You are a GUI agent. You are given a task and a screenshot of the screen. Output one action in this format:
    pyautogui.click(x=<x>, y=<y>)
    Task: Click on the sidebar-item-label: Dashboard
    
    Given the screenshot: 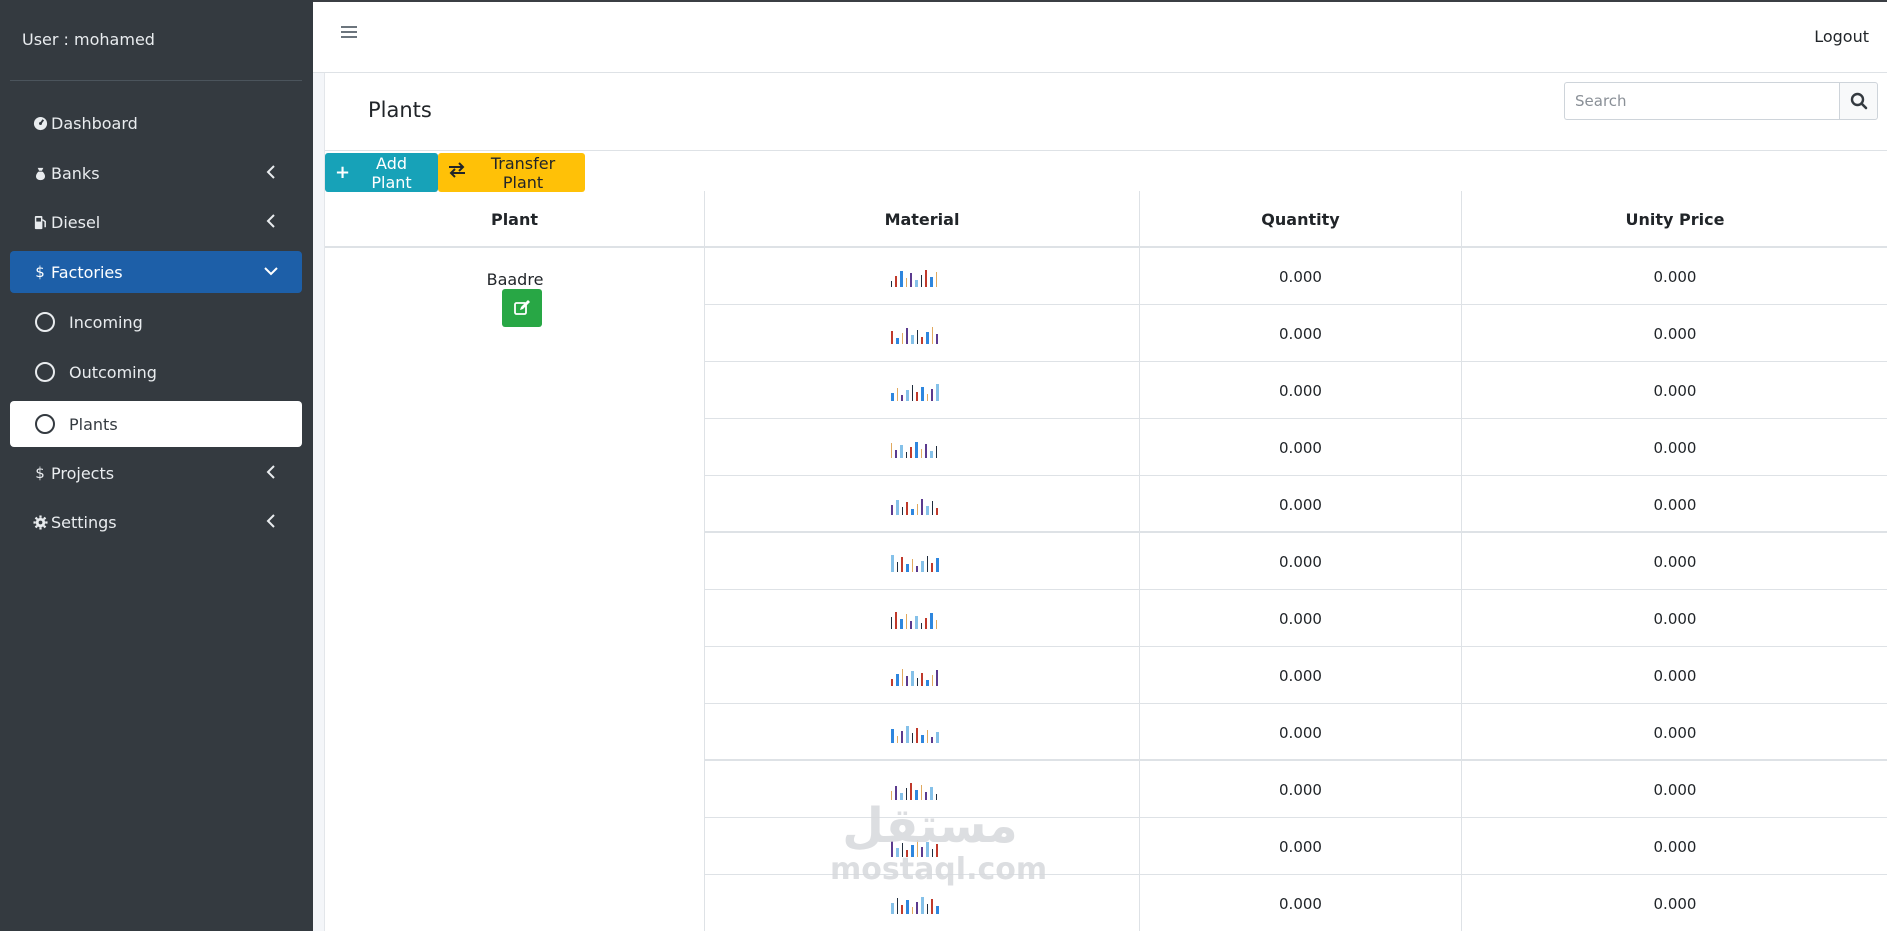 What is the action you would take?
    pyautogui.click(x=94, y=123)
    